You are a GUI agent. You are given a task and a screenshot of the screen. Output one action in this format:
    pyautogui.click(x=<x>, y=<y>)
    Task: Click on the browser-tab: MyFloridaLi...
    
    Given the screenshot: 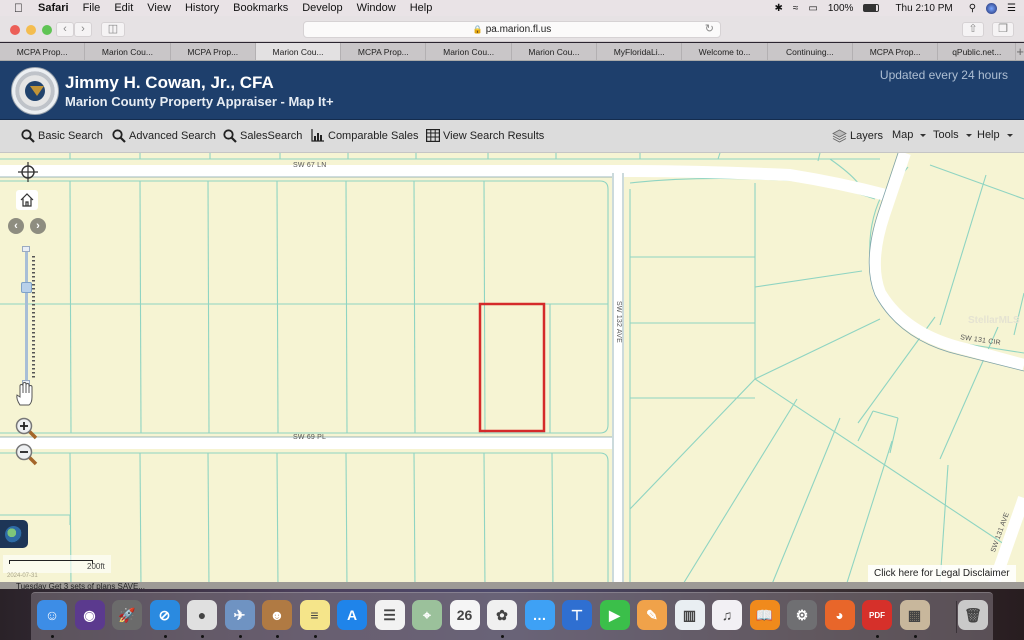 What is the action you would take?
    pyautogui.click(x=640, y=51)
    